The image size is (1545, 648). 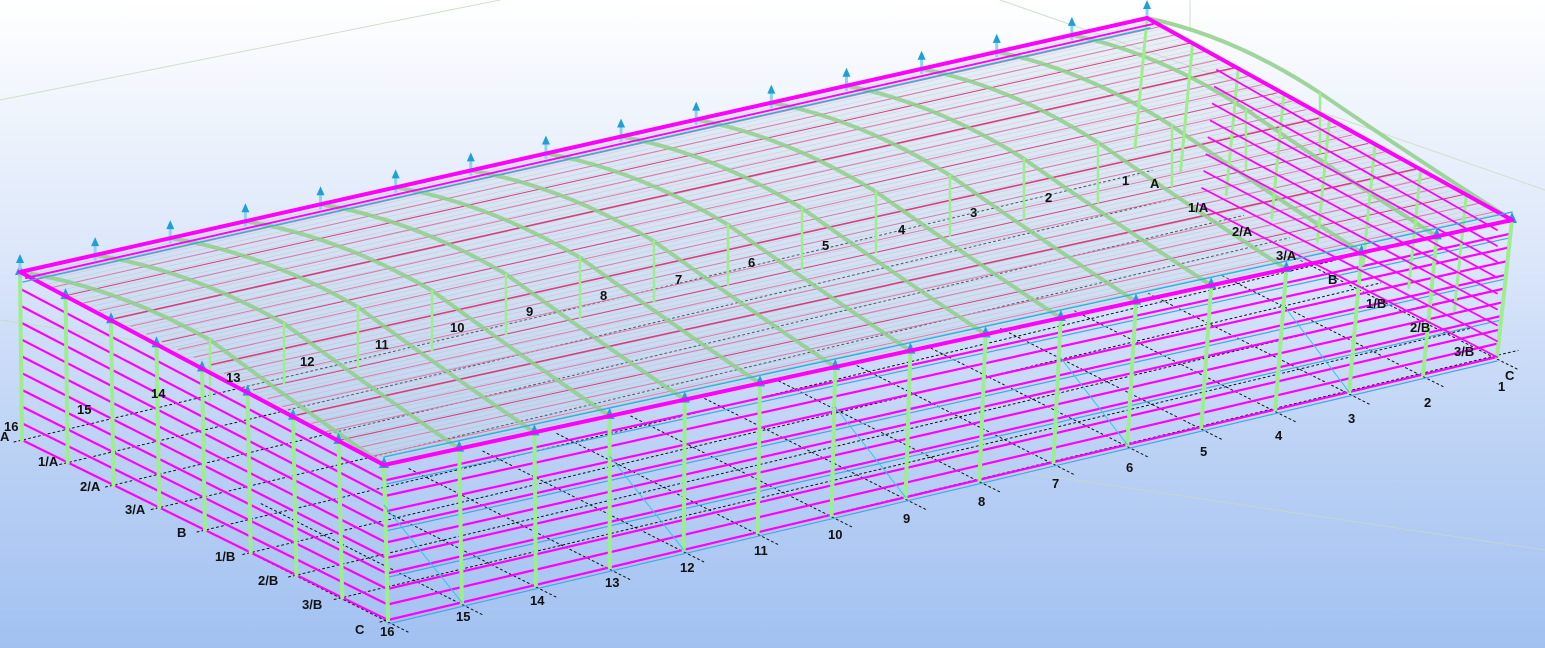 What do you see at coordinates (233, 377) in the screenshot?
I see `grid-label-number-roof: 13` at bounding box center [233, 377].